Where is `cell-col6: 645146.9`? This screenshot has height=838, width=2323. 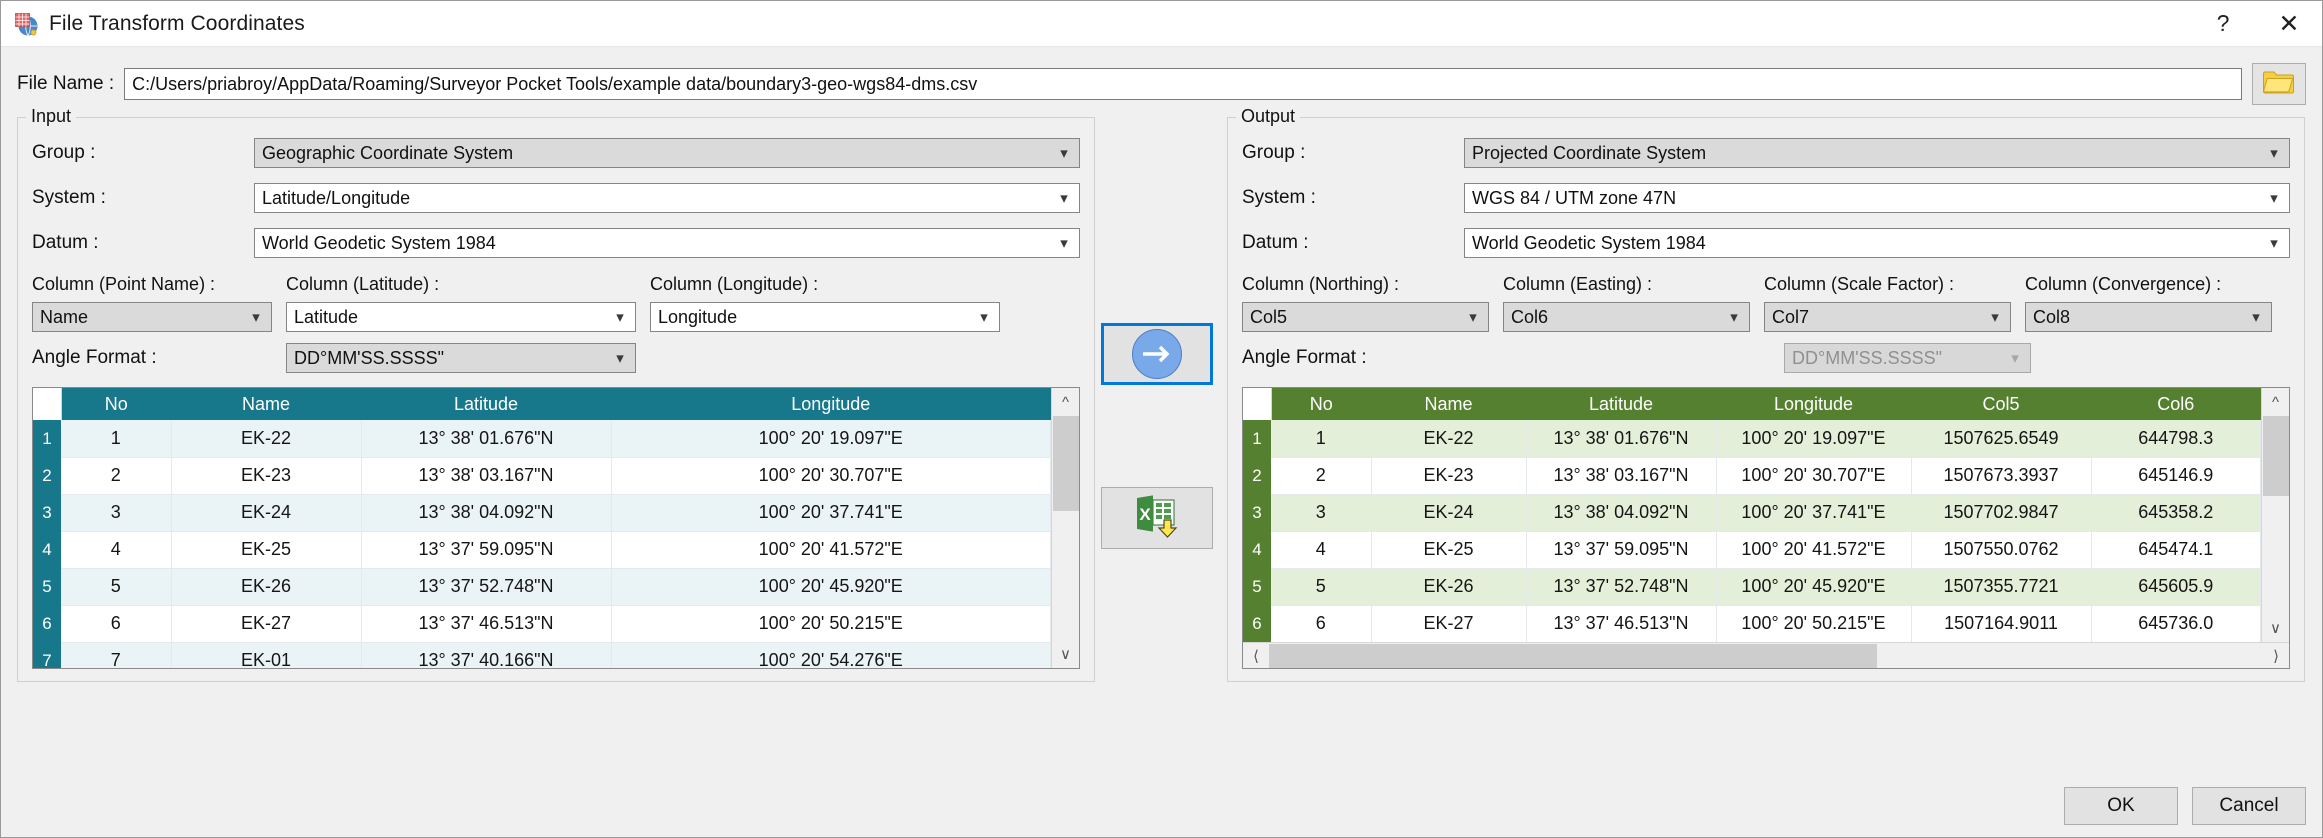 cell-col6: 645146.9 is located at coordinates (2176, 476).